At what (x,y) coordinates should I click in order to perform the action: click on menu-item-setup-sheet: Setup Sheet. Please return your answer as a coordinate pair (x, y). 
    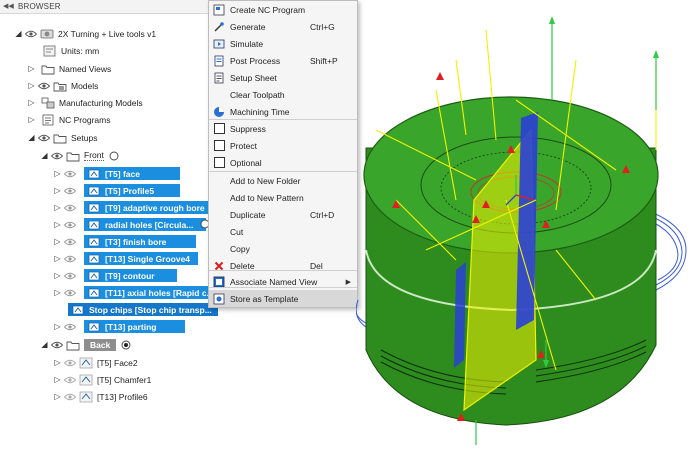
    Looking at the image, I should click on (283, 77).